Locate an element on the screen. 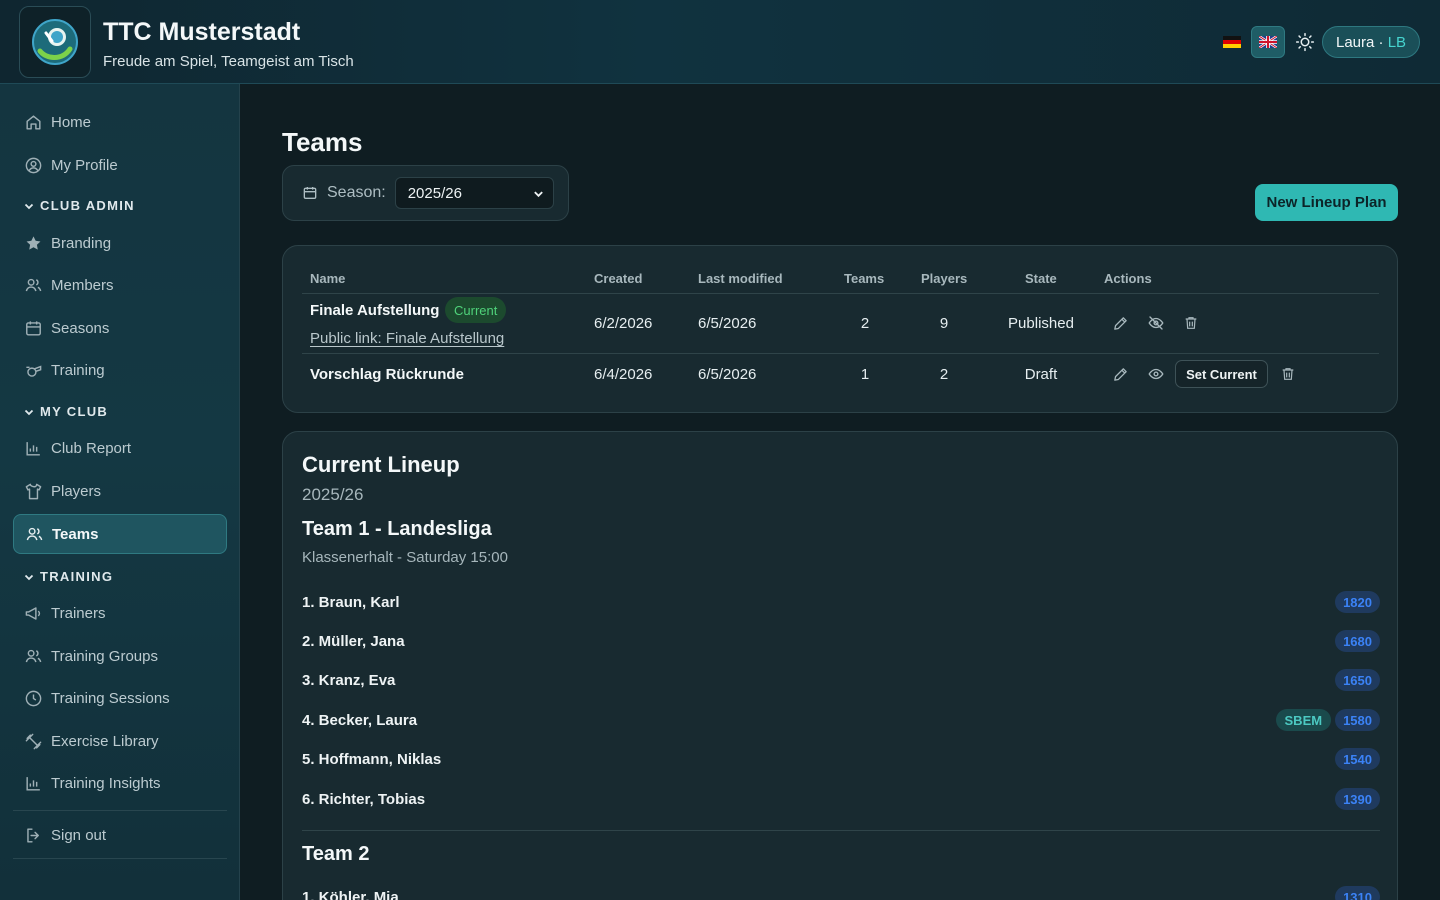 This screenshot has height=900, width=1440. home-icon is located at coordinates (33, 122).